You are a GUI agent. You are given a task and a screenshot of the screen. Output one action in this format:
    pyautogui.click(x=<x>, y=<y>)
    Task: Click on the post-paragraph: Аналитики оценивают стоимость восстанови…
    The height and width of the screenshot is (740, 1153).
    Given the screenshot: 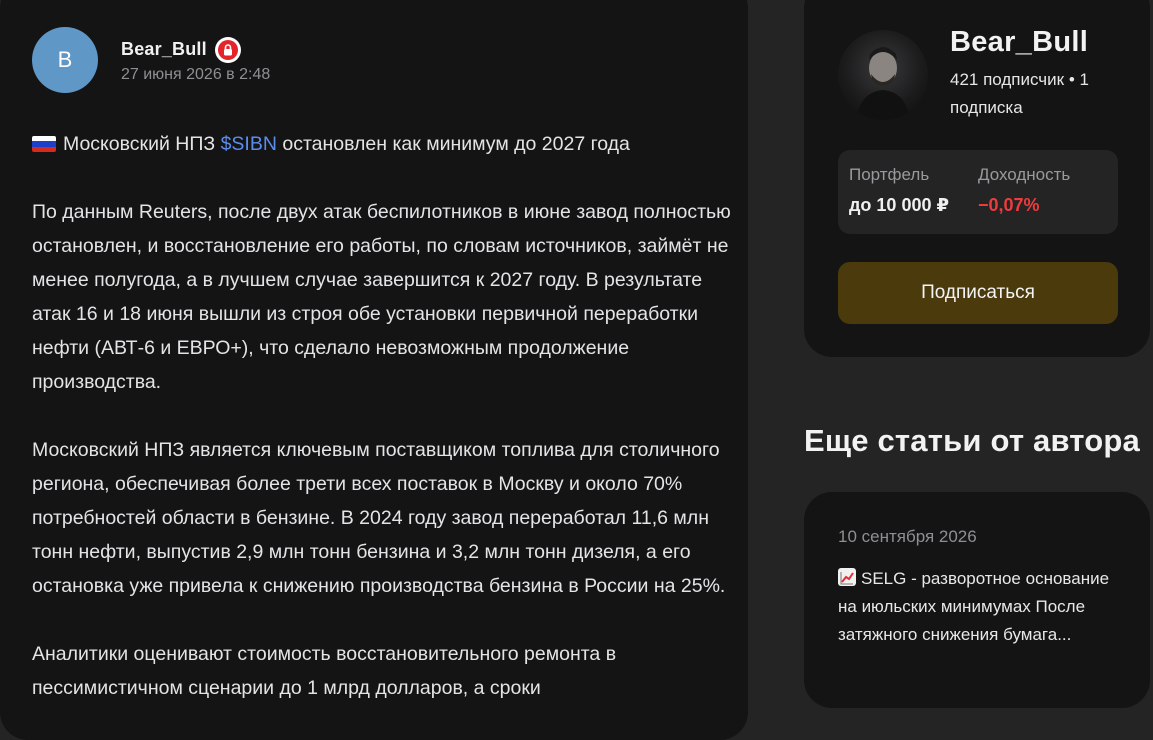 What is the action you would take?
    pyautogui.click(x=324, y=671)
    